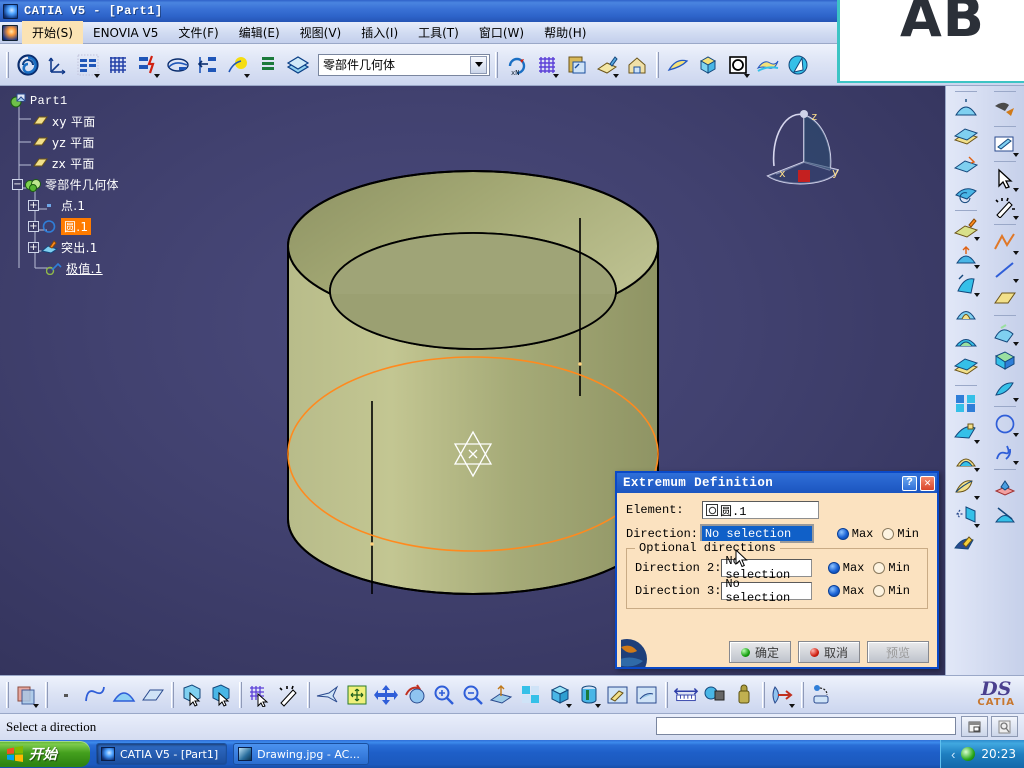 The image size is (1024, 768). What do you see at coordinates (618, 695) in the screenshot?
I see `hide-show-icon` at bounding box center [618, 695].